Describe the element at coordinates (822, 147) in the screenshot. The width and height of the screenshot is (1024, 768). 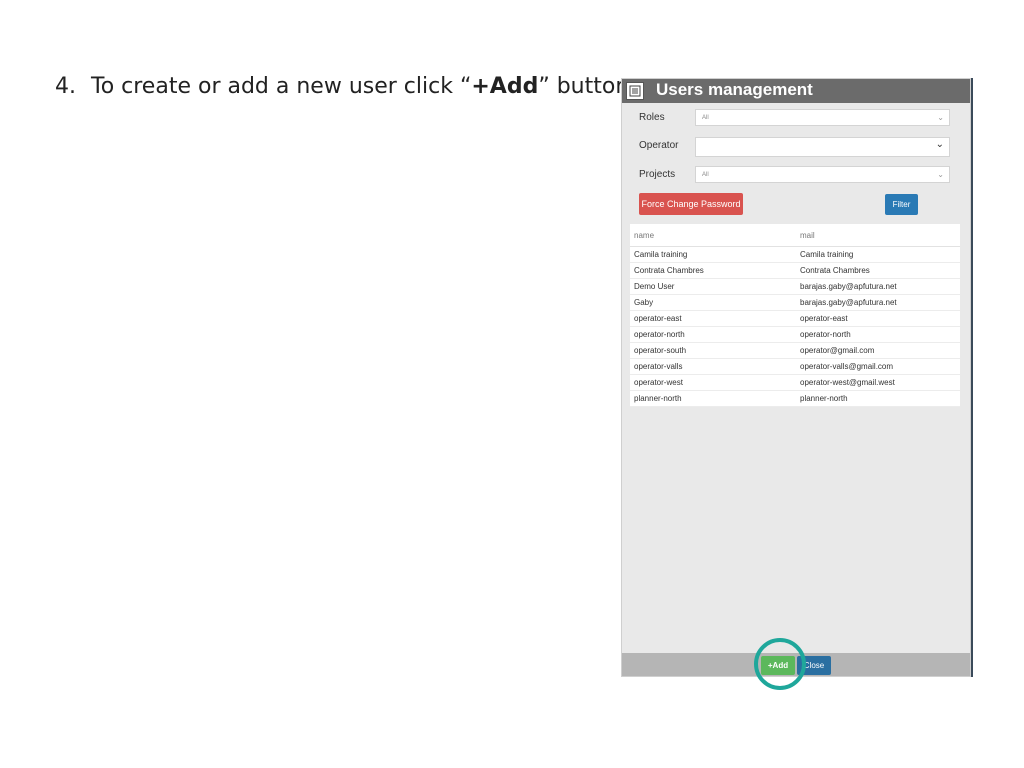
I see `operator-select: ⌄` at that location.